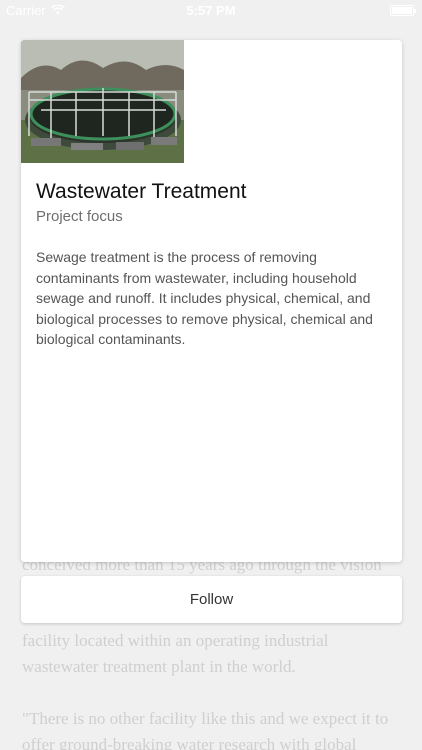 This screenshot has width=422, height=750. What do you see at coordinates (141, 191) in the screenshot?
I see `card-title: Wastewater Treatment` at bounding box center [141, 191].